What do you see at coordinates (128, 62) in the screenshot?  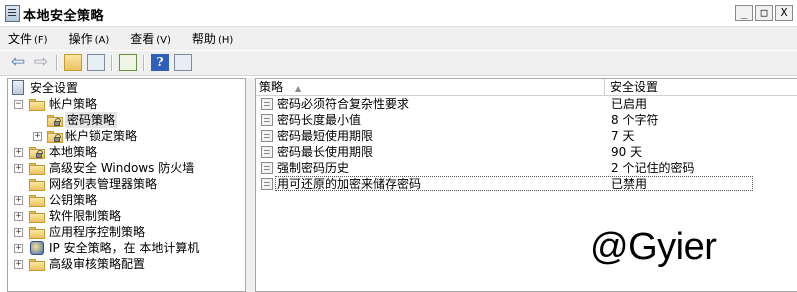 I see `export-list-icon` at bounding box center [128, 62].